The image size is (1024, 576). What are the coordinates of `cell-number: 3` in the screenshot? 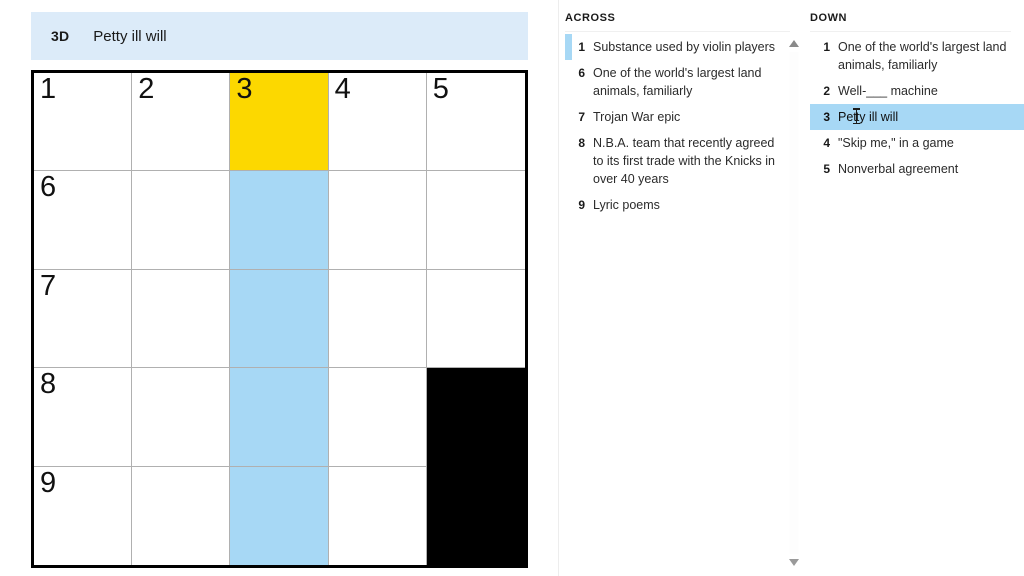 It's located at (244, 89).